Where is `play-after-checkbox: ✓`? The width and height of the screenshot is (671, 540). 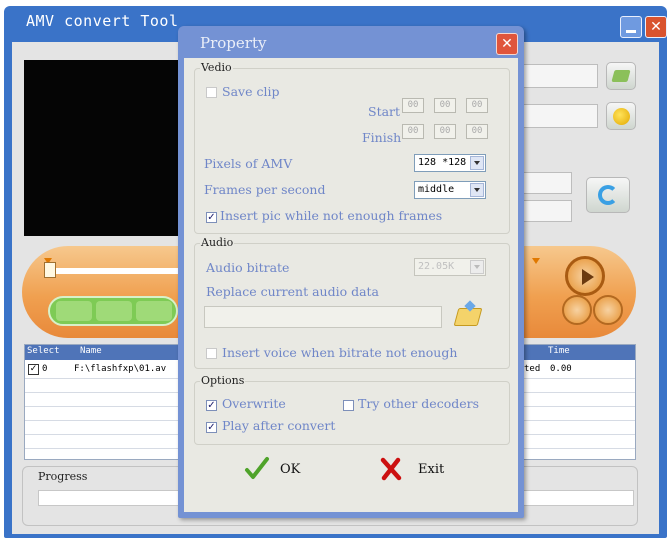 play-after-checkbox: ✓ is located at coordinates (211, 427).